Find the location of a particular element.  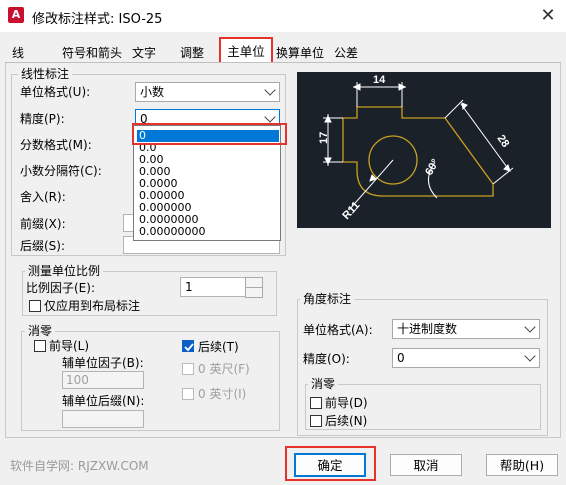

dim-top-text: 14 is located at coordinates (379, 80).